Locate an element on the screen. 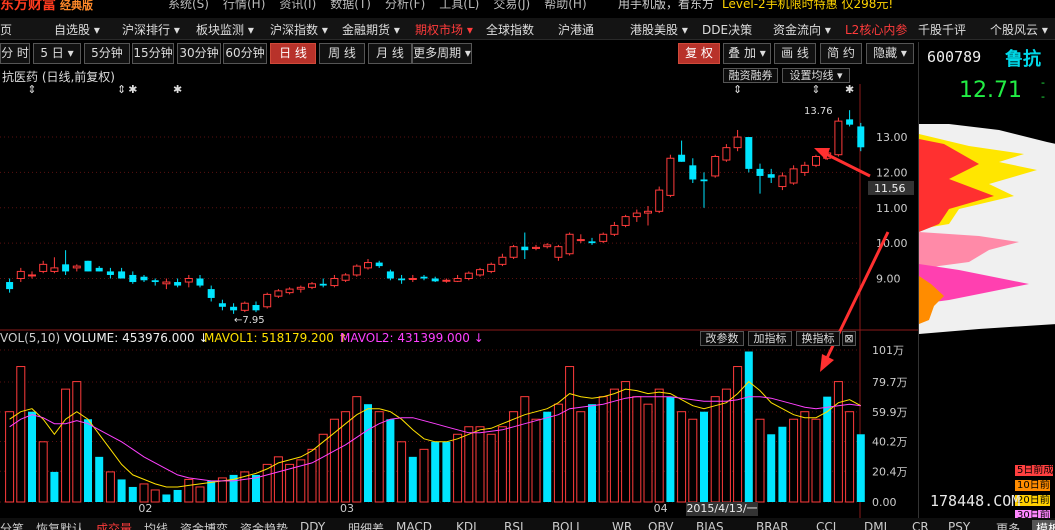 This screenshot has width=1055, height=530. toolbar-button: 复 权 is located at coordinates (699, 53).